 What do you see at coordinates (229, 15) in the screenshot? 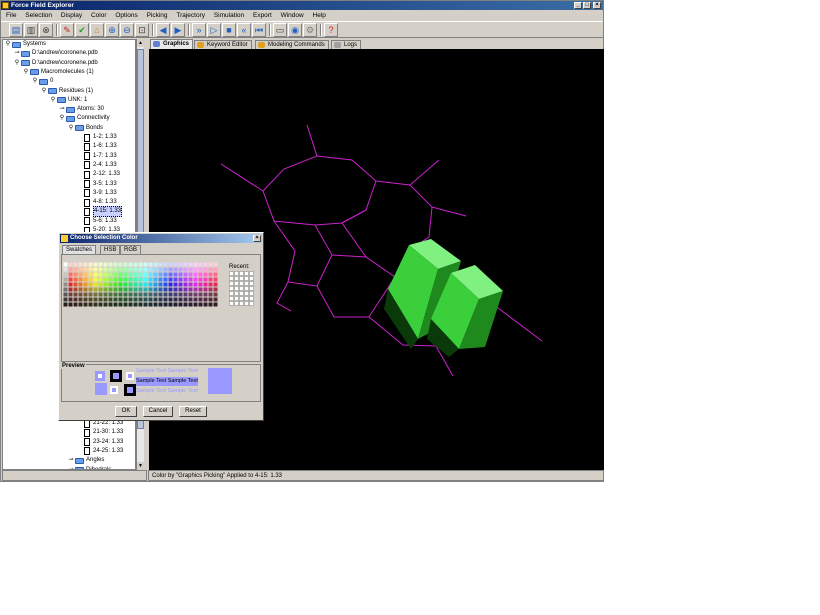
I see `menu-simulation: Simulation` at bounding box center [229, 15].